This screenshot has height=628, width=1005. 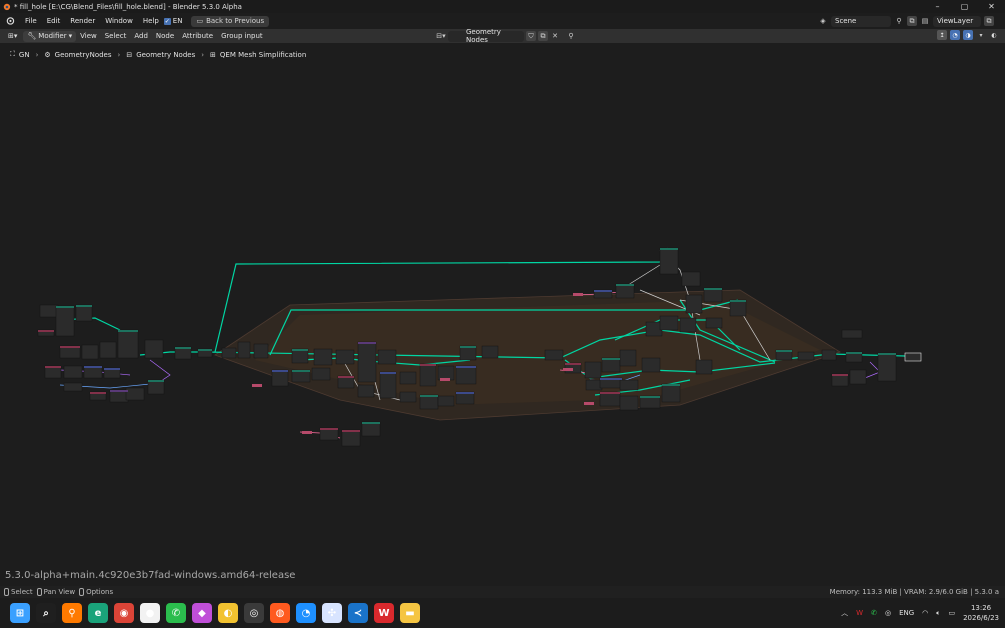 What do you see at coordinates (942, 35) in the screenshot?
I see `parent-node-tree-icon: ↥` at bounding box center [942, 35].